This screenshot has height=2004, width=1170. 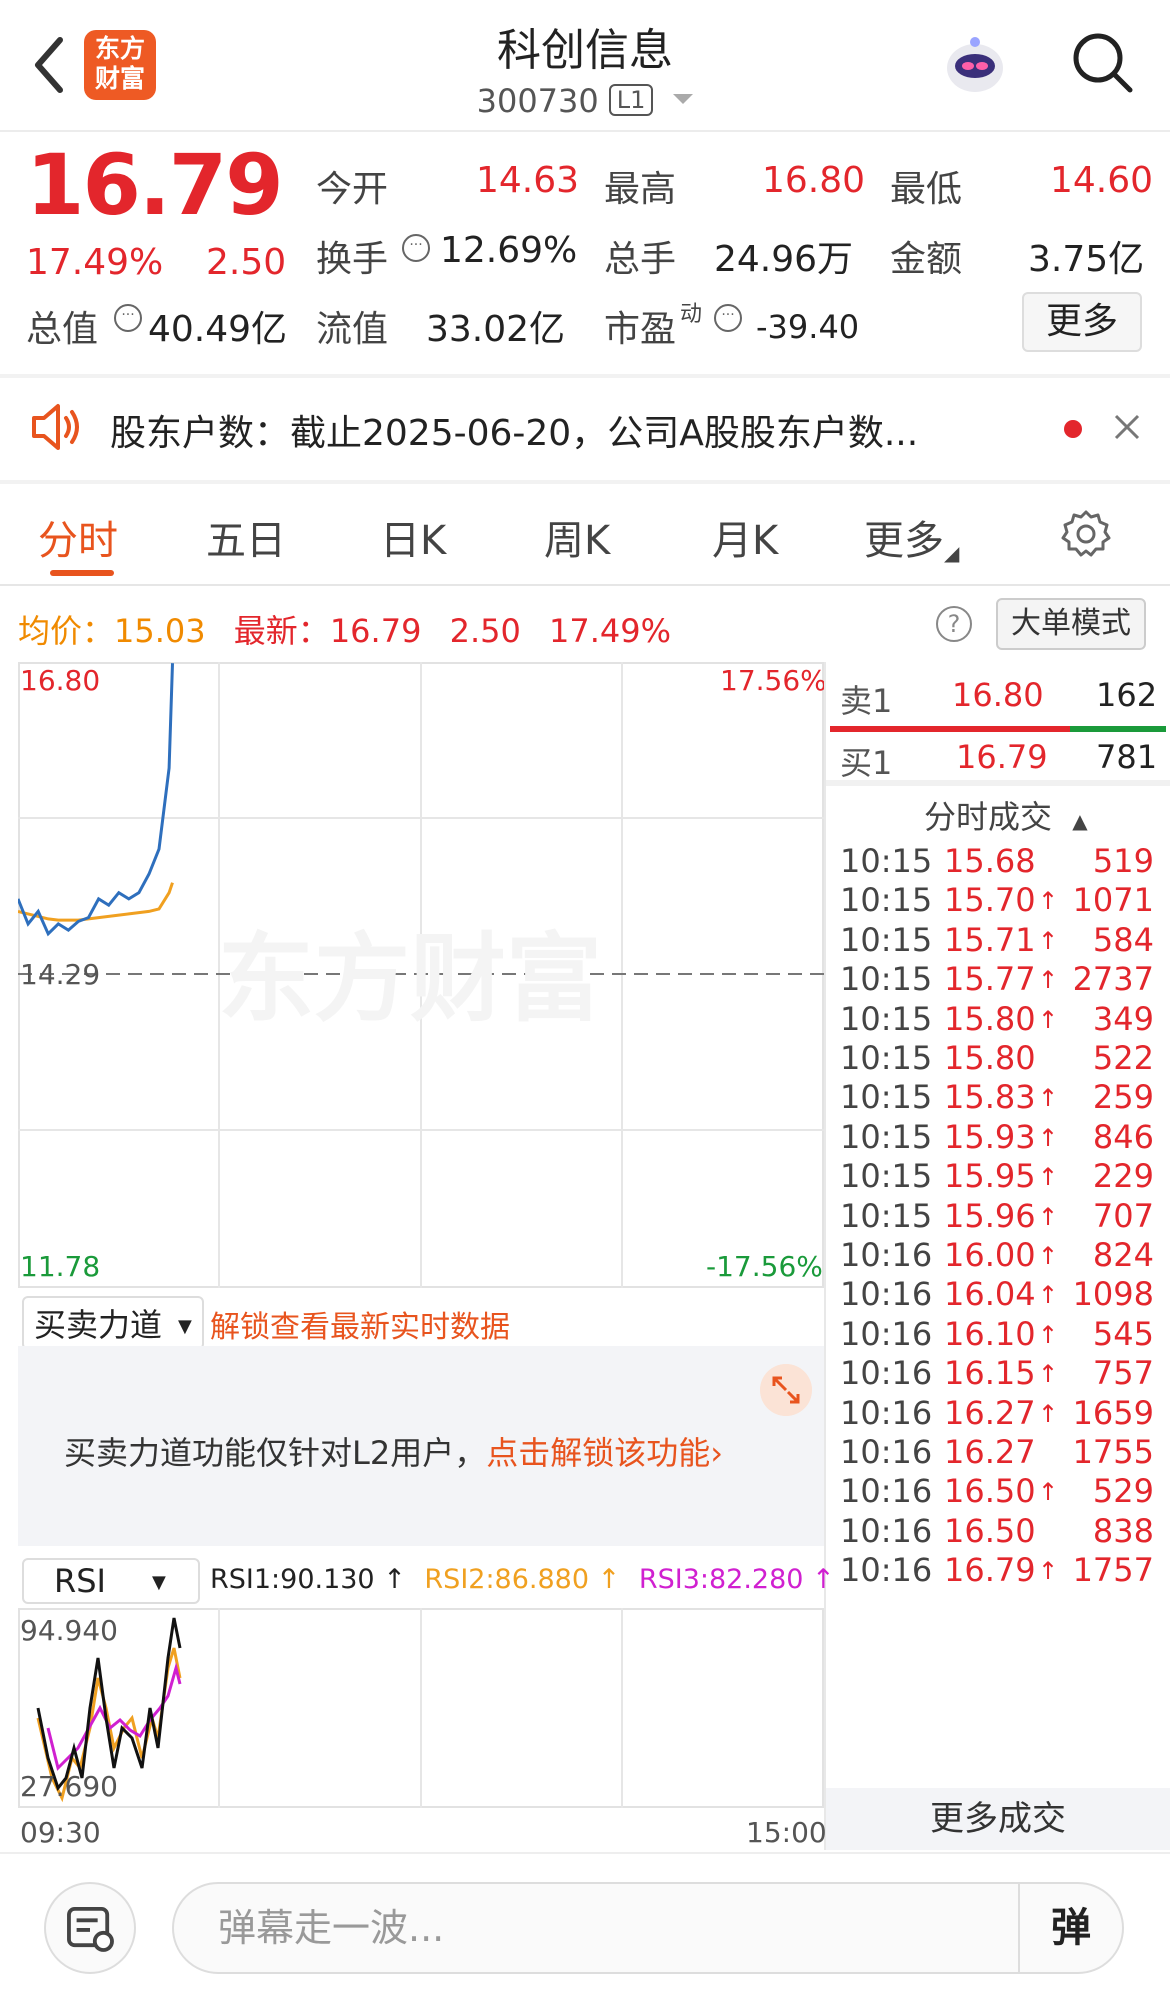 I want to click on pe-superscript: 动, so click(x=691, y=314).